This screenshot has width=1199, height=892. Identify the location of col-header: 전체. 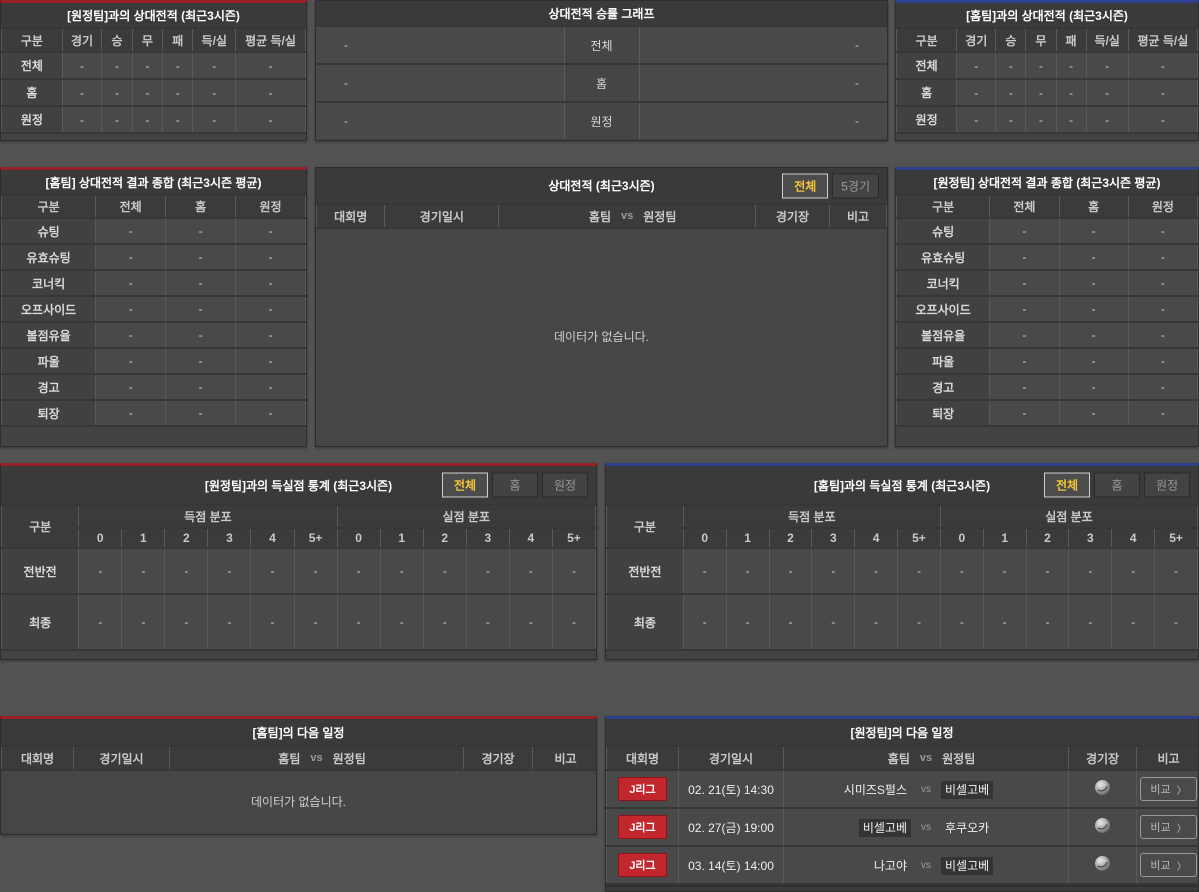
(1024, 206).